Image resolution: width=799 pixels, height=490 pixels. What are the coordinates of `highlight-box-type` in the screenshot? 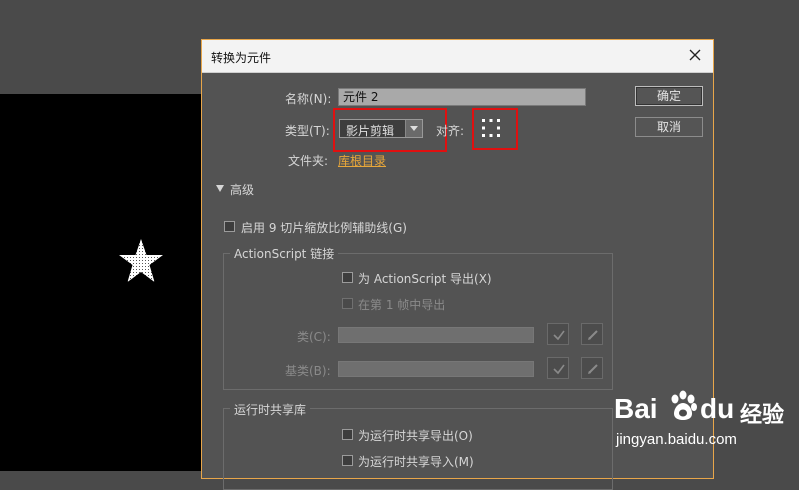 It's located at (390, 130).